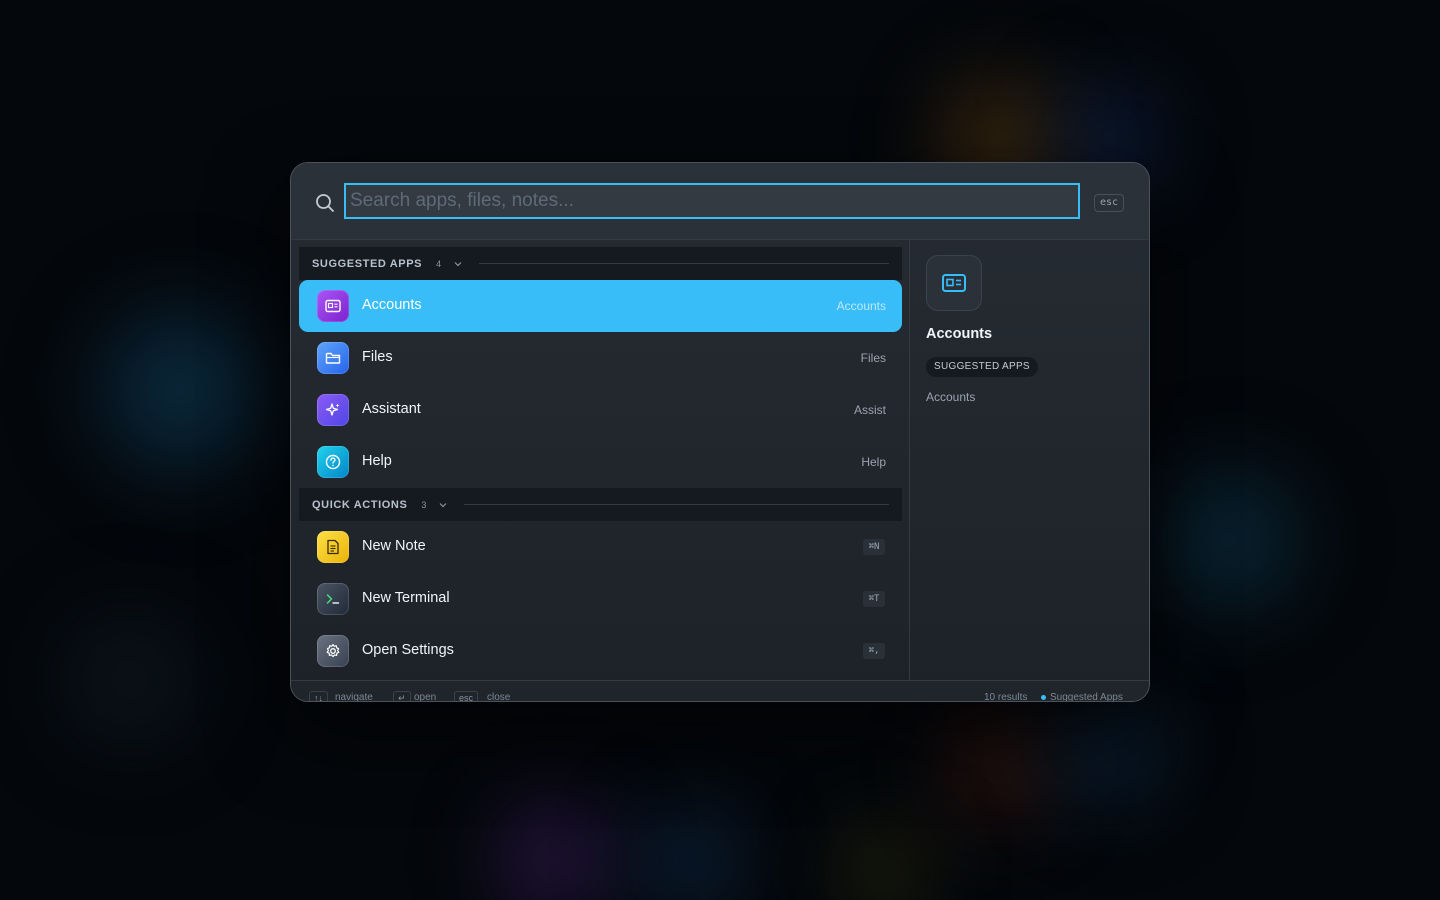  I want to click on list-item-accounts: Accounts Accounts, so click(600, 306).